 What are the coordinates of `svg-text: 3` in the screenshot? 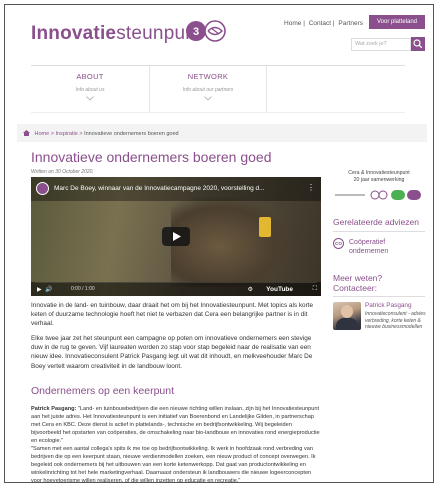 It's located at (196, 32).